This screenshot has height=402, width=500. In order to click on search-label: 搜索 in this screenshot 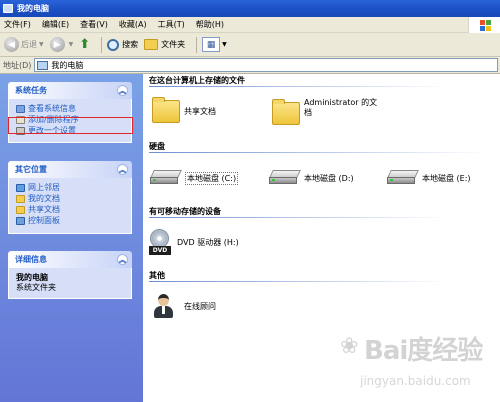, I will do `click(130, 44)`.